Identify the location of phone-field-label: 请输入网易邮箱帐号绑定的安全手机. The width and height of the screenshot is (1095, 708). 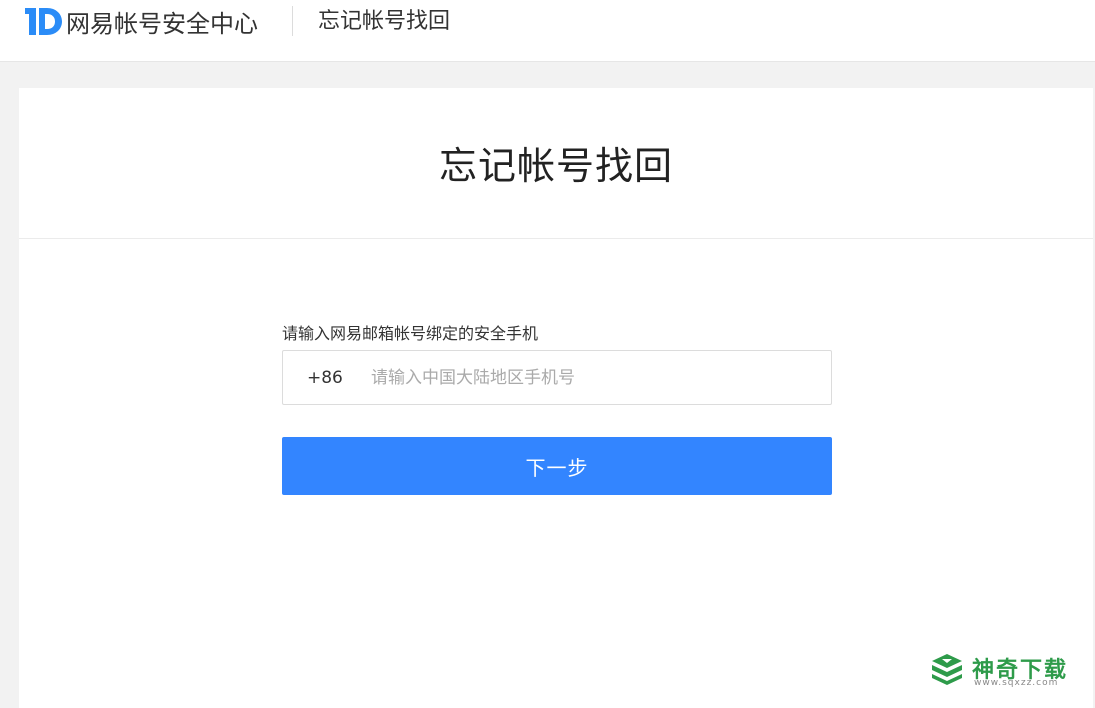
(410, 333).